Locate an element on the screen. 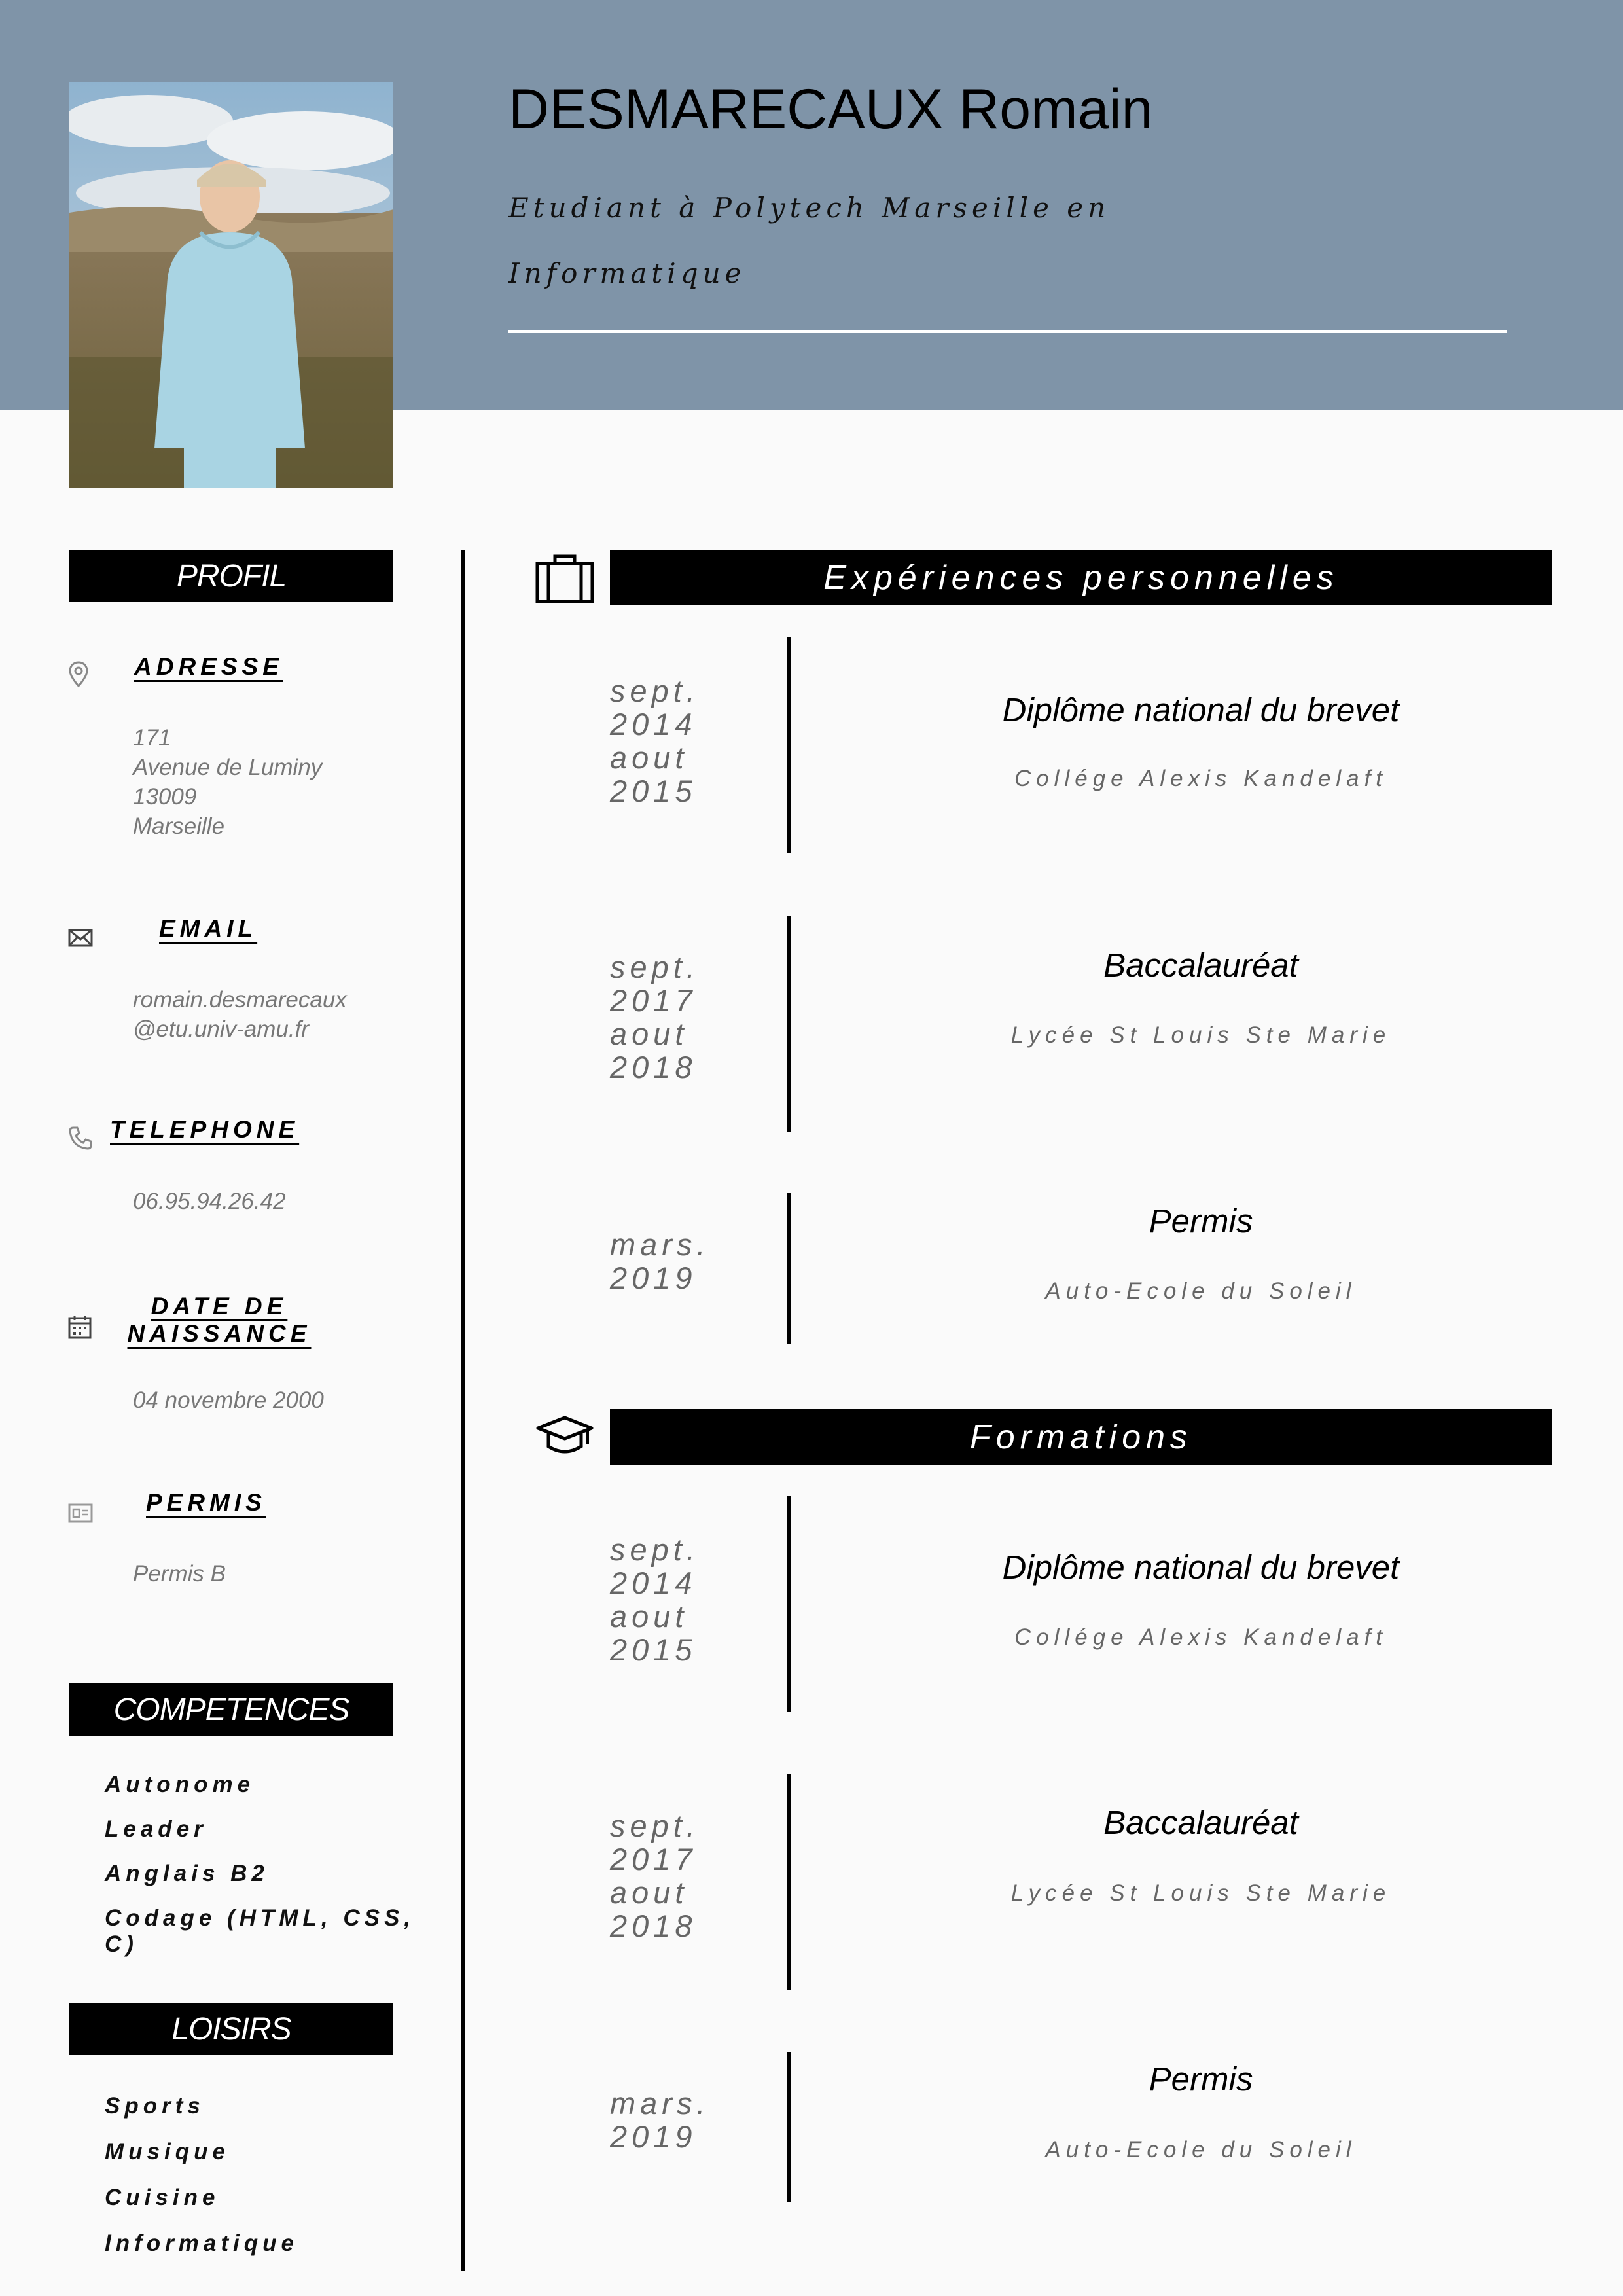 This screenshot has height=2296, width=1623. column-divider is located at coordinates (463, 1410).